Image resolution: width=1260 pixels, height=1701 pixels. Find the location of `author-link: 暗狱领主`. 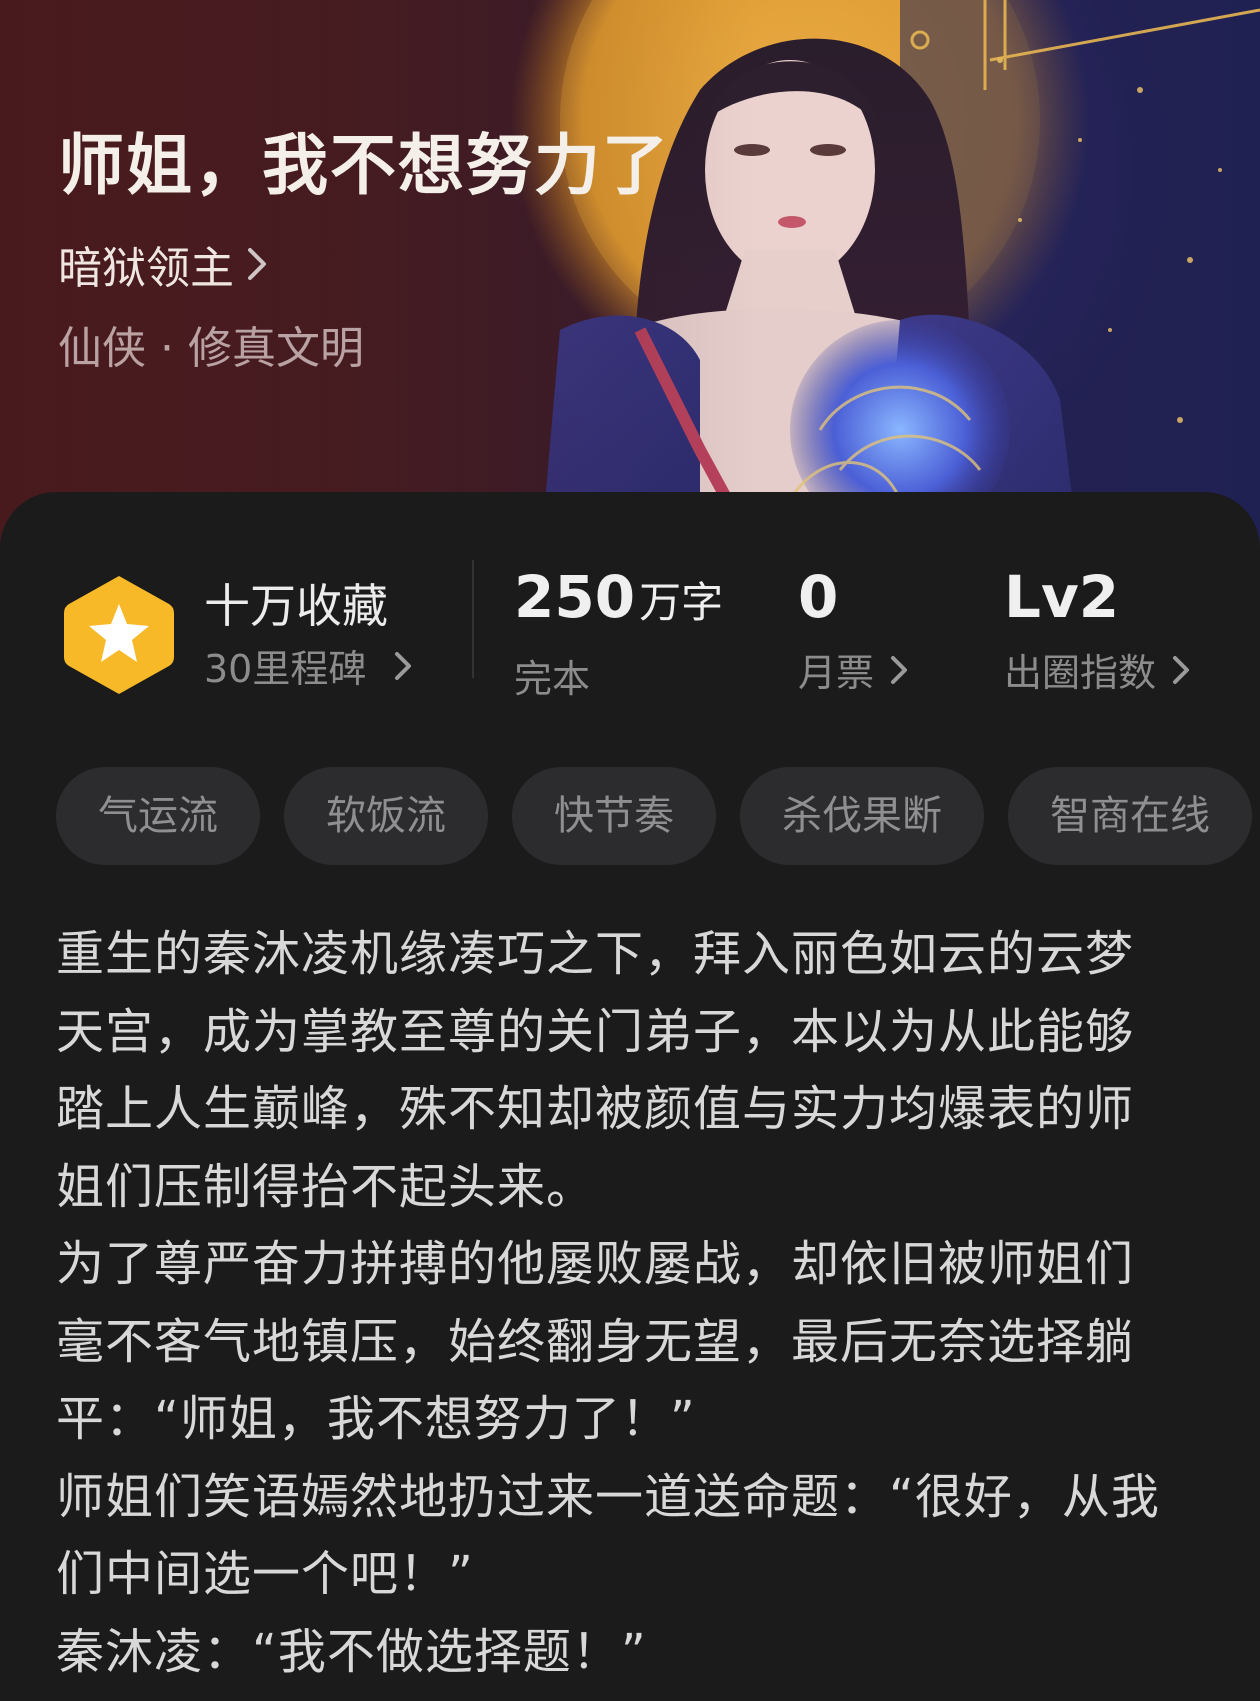

author-link: 暗狱领主 is located at coordinates (163, 264).